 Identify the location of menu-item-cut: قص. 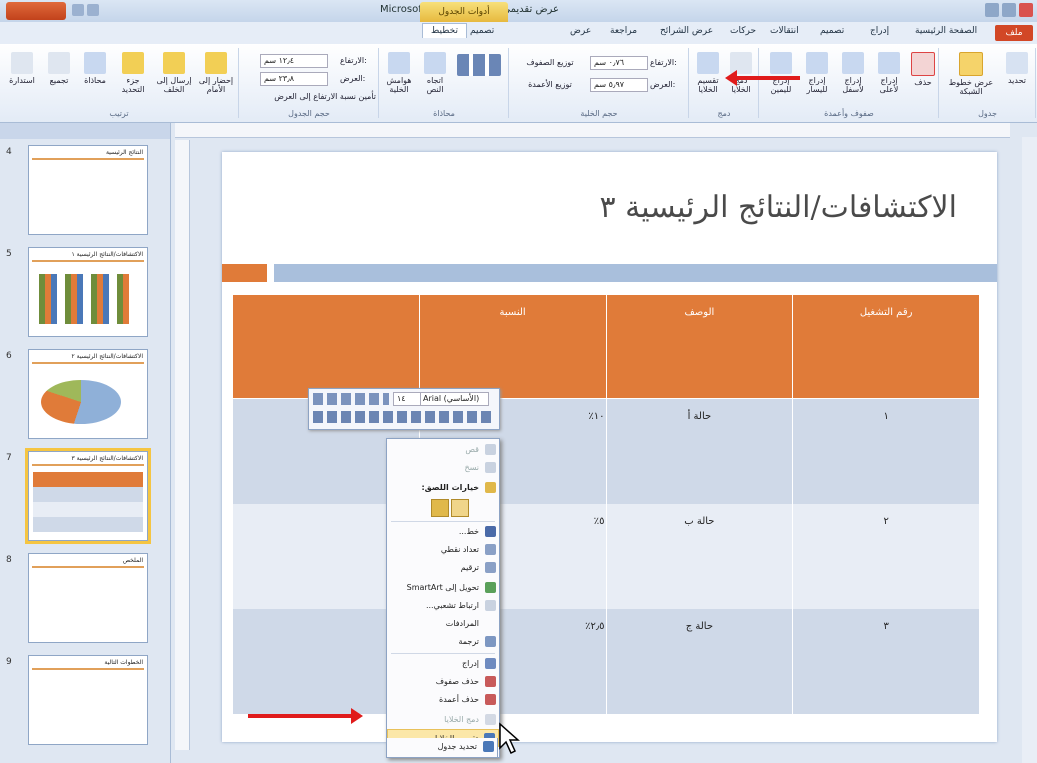
(443, 450).